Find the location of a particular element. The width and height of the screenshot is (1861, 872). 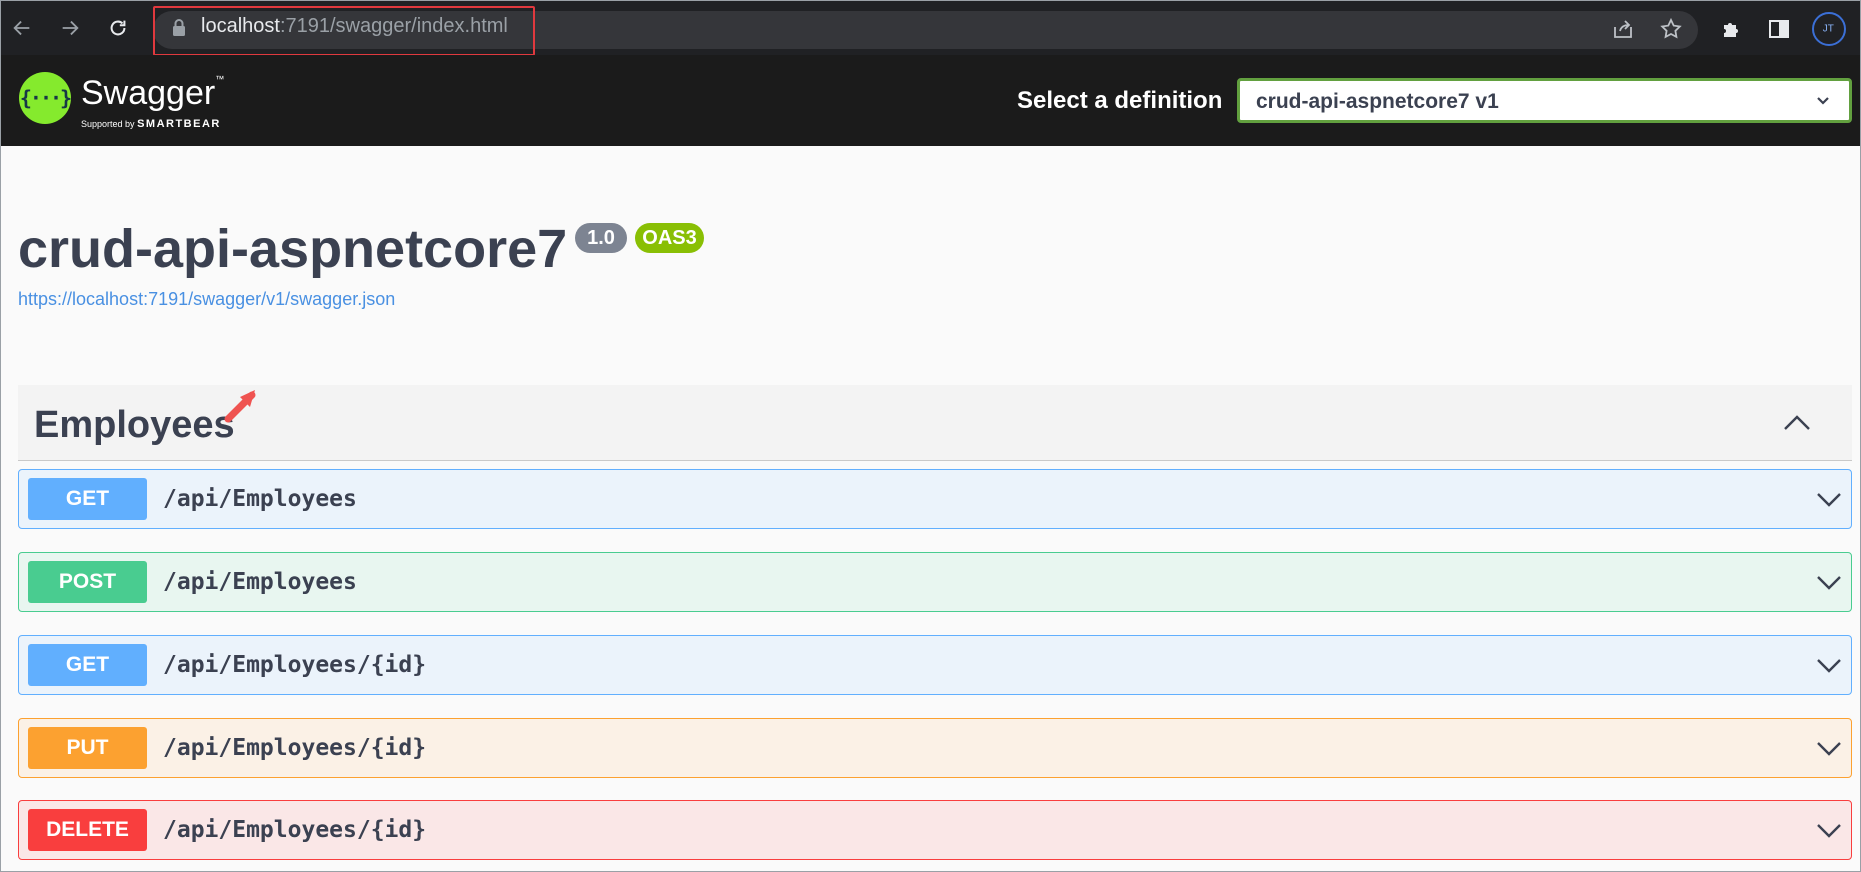

oas-badge: OAS3 is located at coordinates (669, 238).